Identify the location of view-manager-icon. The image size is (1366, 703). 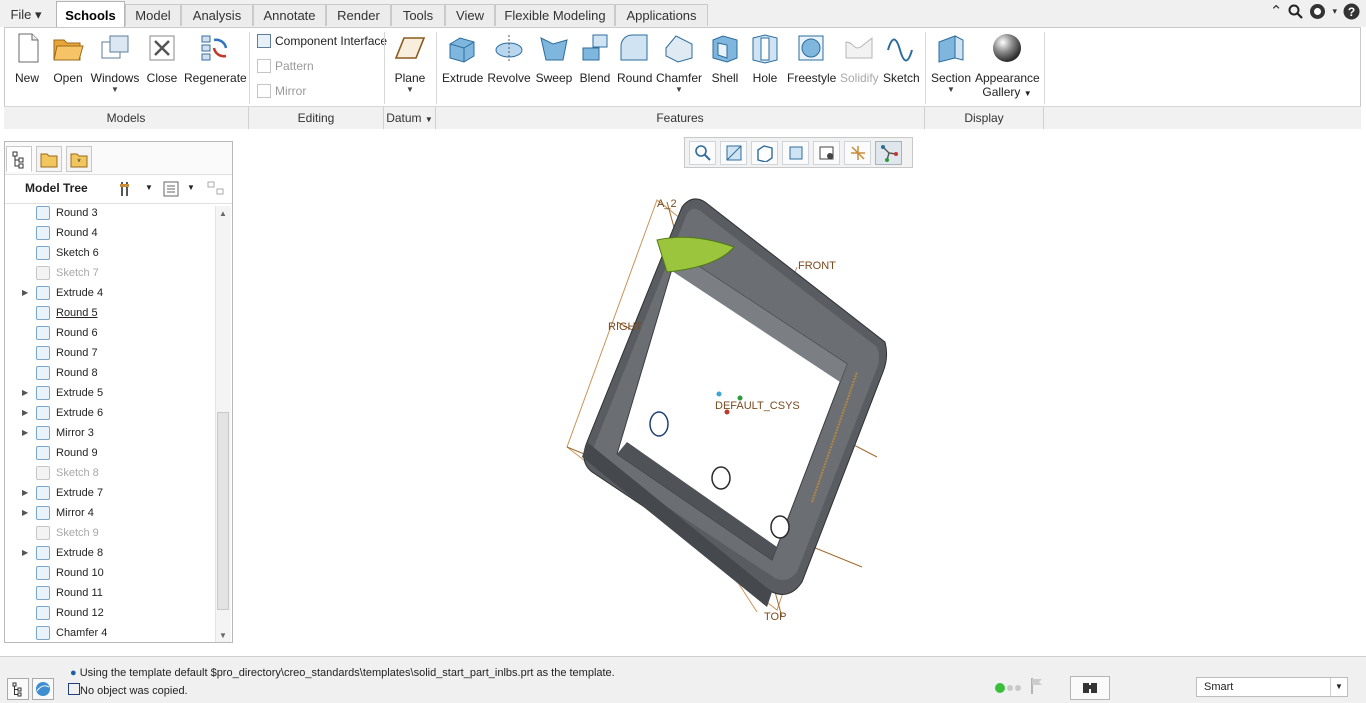
(826, 153).